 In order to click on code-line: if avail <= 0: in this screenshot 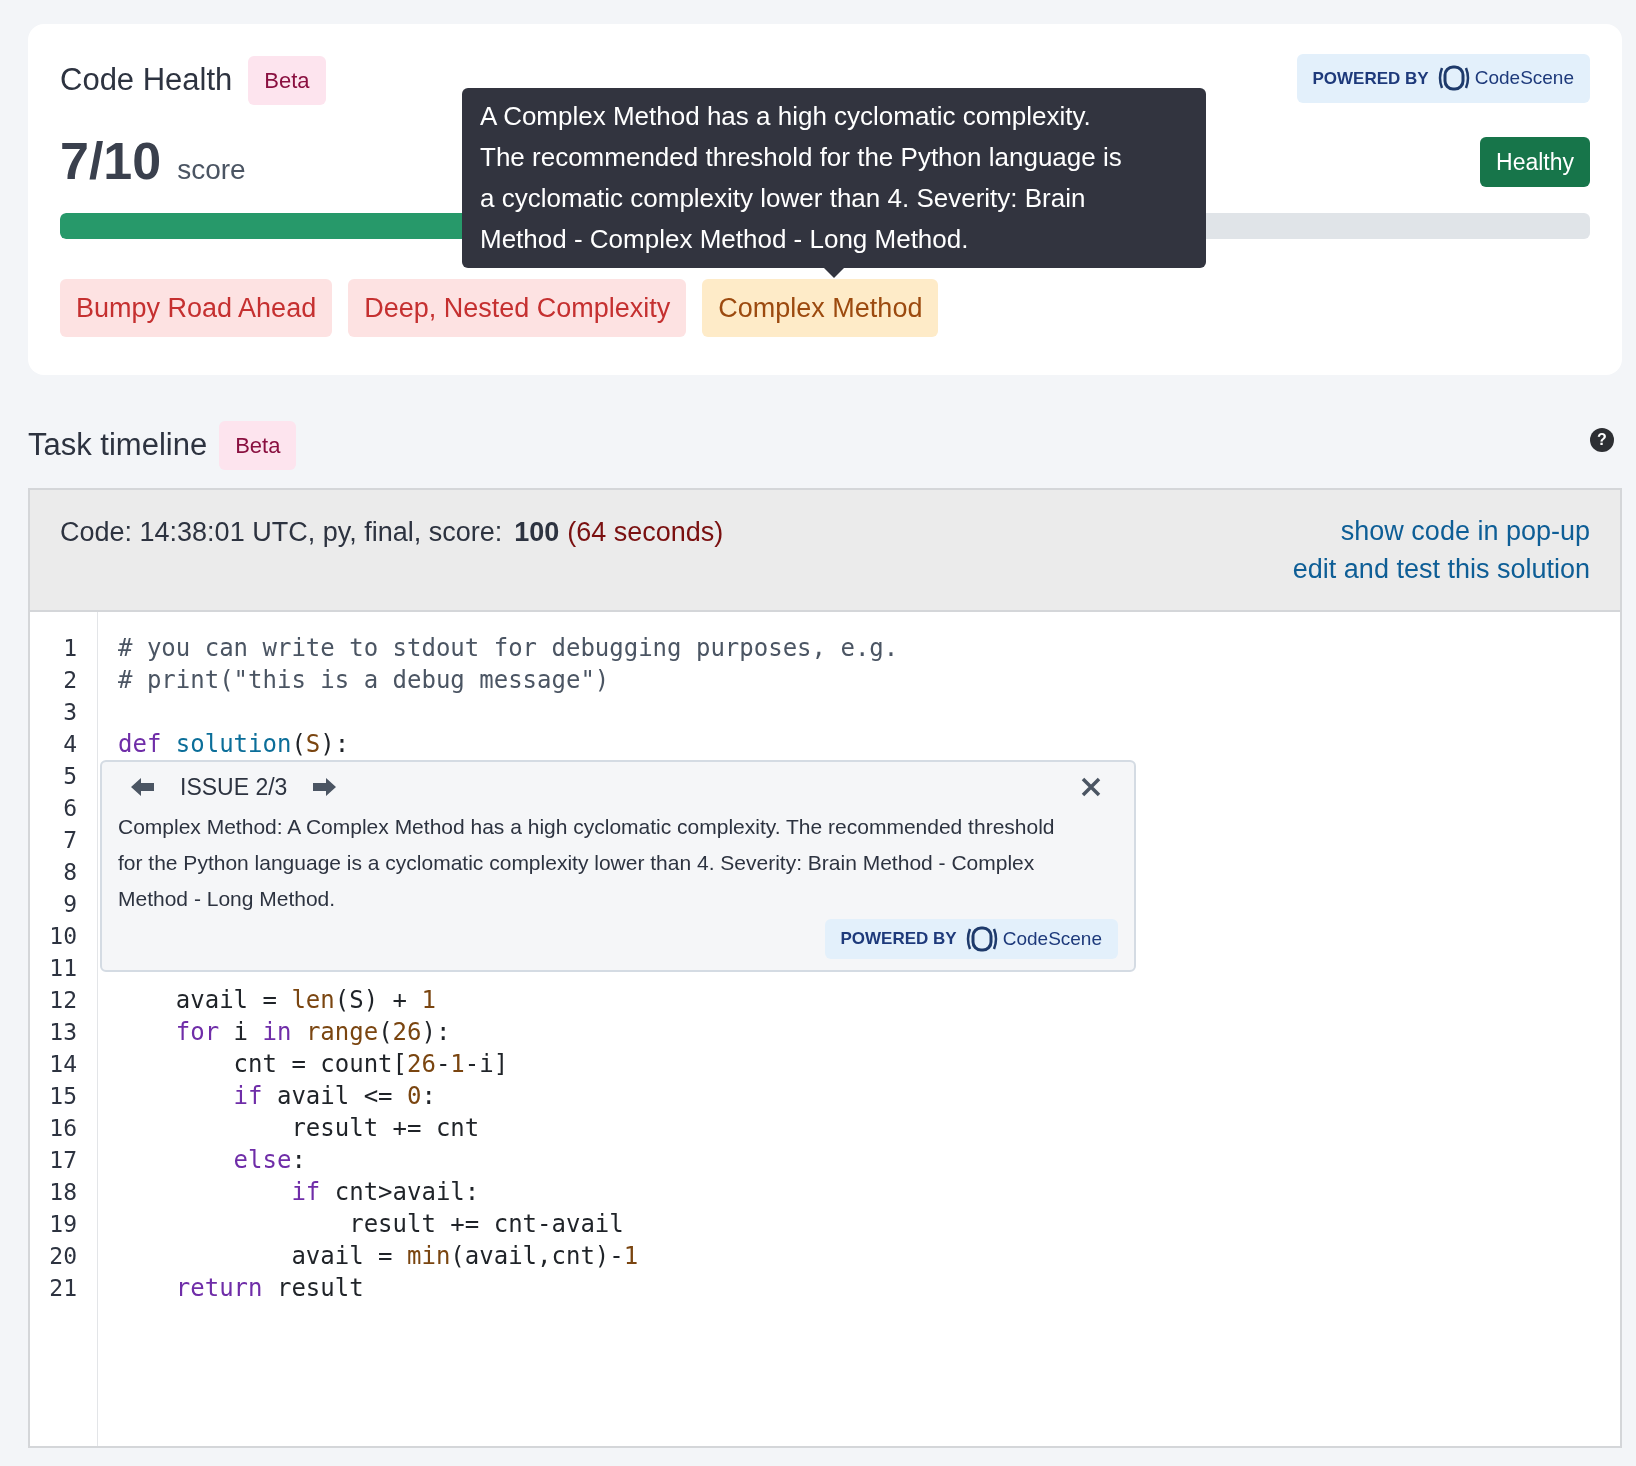, I will do `click(334, 1096)`.